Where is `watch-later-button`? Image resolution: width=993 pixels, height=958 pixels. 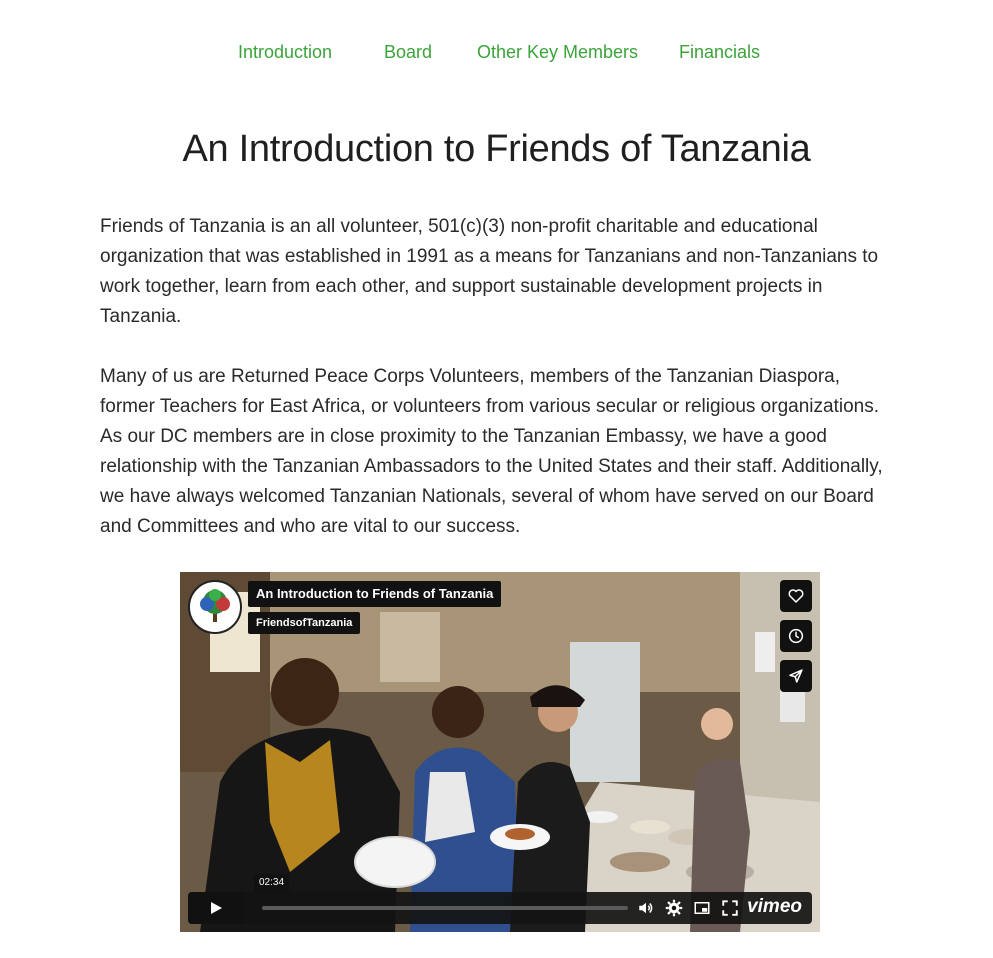 watch-later-button is located at coordinates (796, 636).